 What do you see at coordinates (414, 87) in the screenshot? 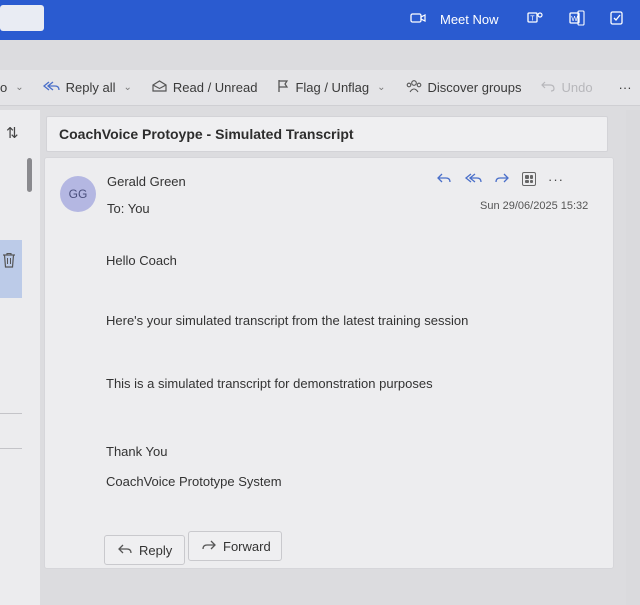
I see `groups-icon` at bounding box center [414, 87].